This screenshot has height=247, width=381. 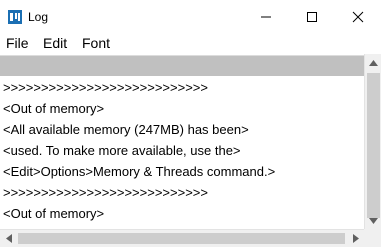 I want to click on minimize-button, so click(x=266, y=17).